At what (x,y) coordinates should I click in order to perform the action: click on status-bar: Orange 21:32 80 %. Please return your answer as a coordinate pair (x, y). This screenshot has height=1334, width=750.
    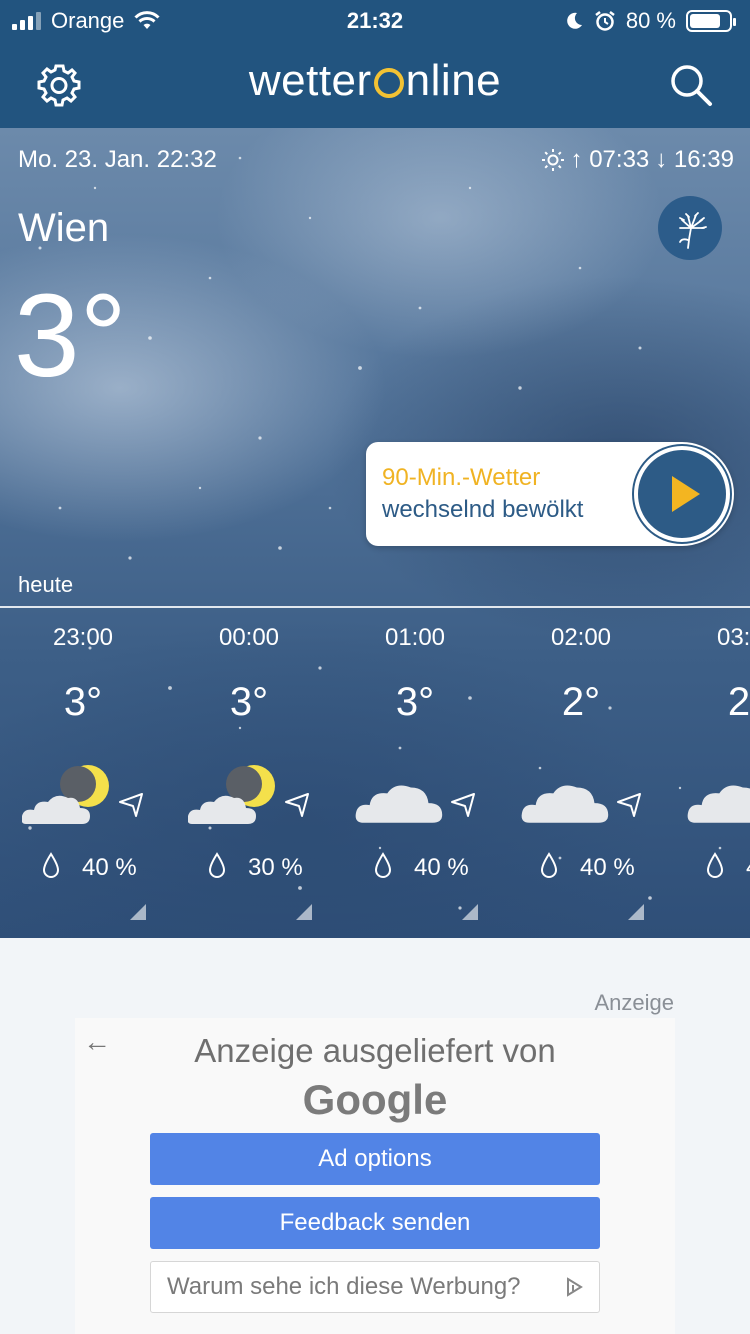
    Looking at the image, I should click on (375, 21).